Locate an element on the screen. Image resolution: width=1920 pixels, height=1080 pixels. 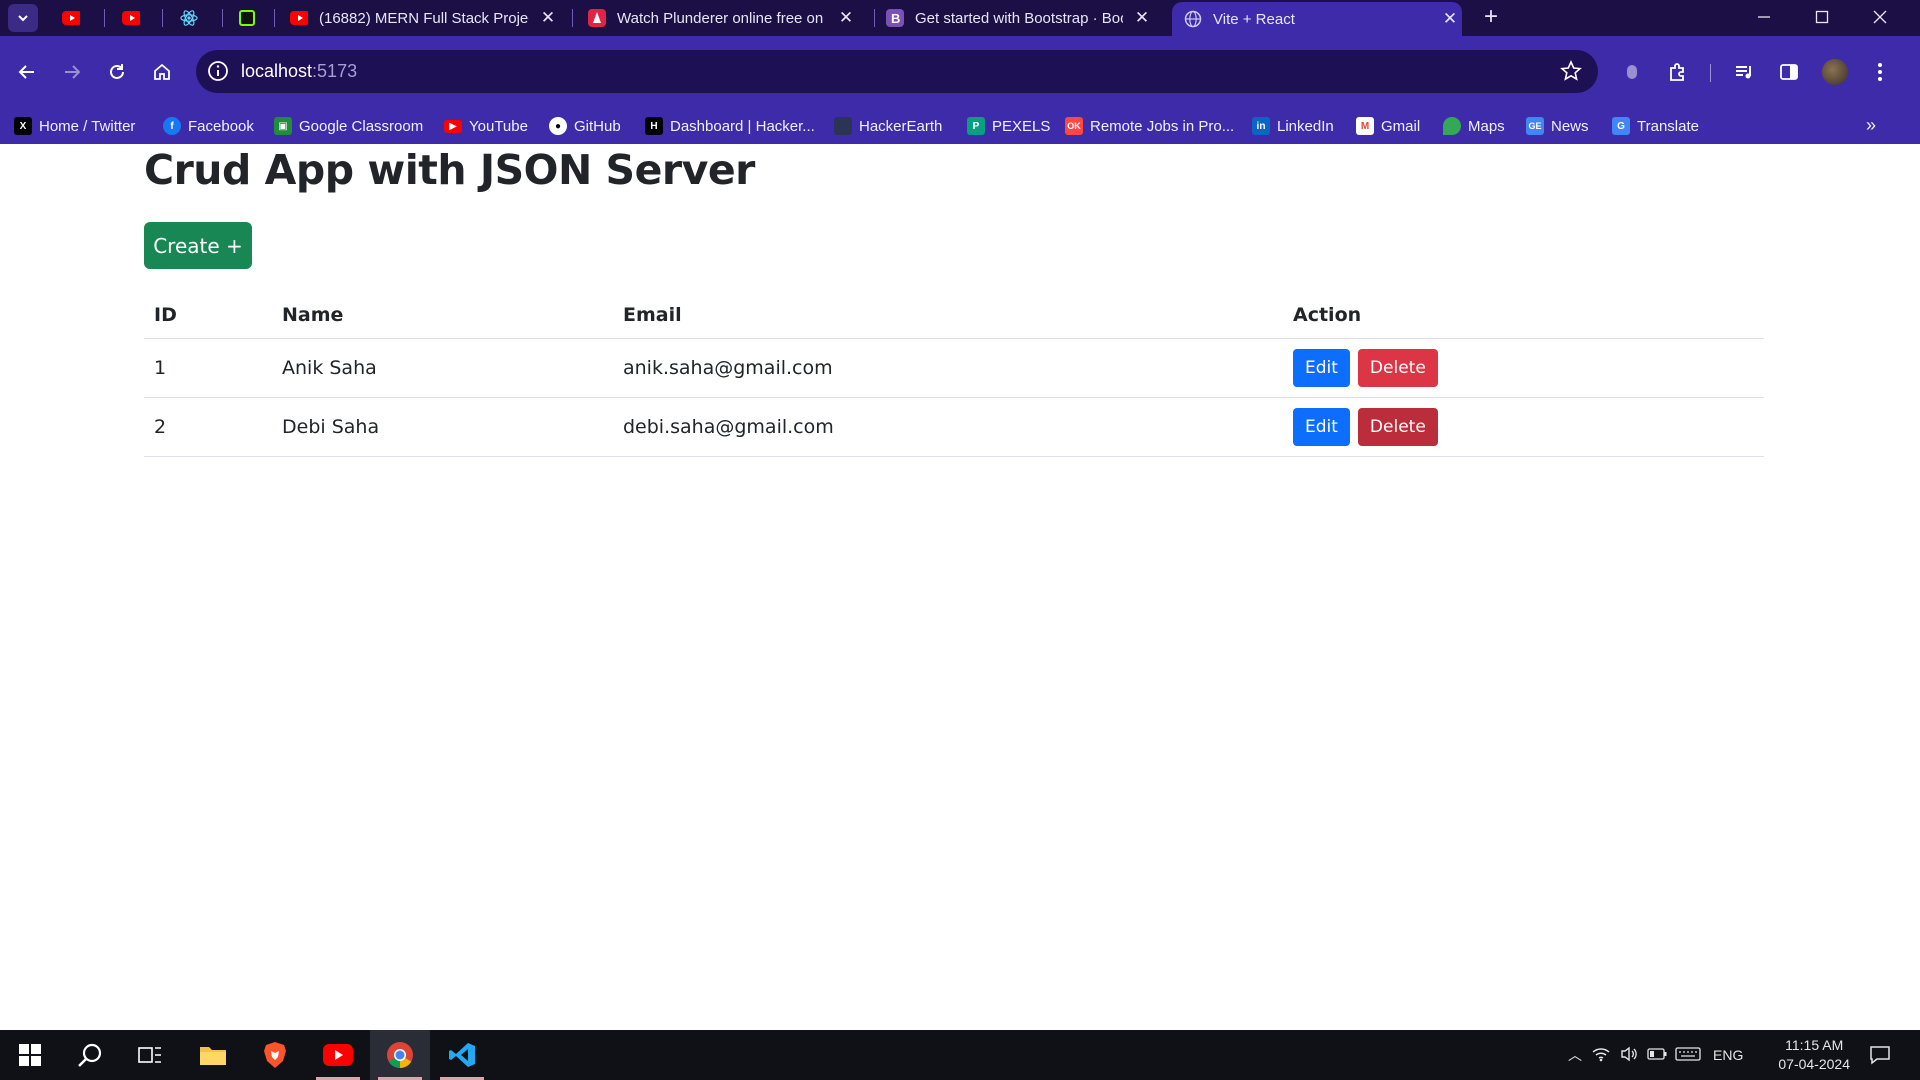
svg-text: B is located at coordinates (895, 18).